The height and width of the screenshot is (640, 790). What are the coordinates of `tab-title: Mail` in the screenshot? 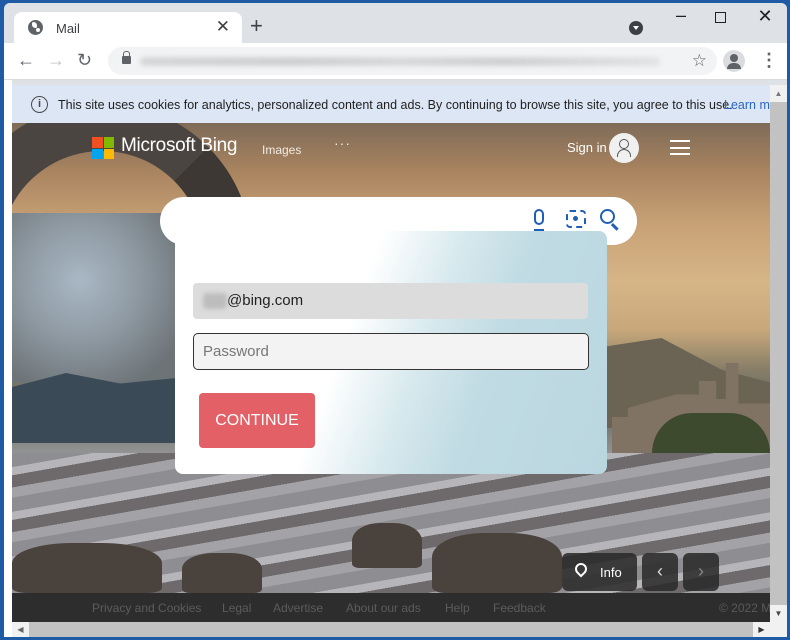 It's located at (68, 28).